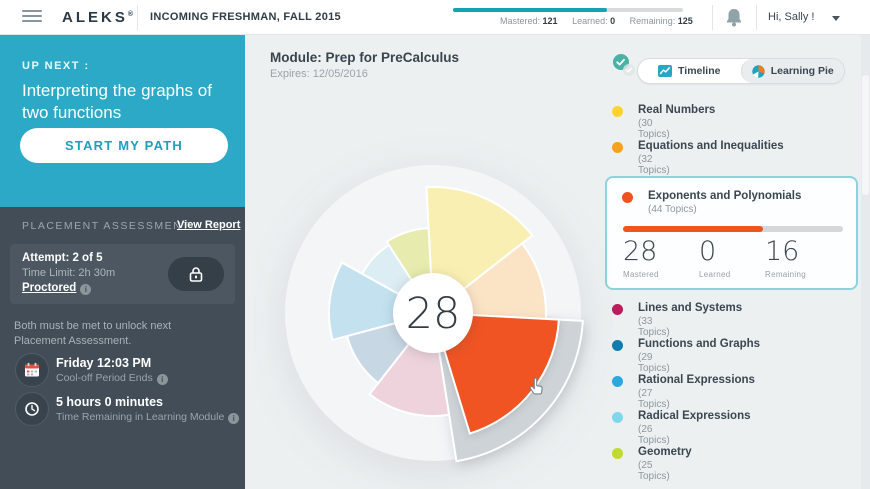  What do you see at coordinates (124, 145) in the screenshot?
I see `start-my-path-button: START MY PATH` at bounding box center [124, 145].